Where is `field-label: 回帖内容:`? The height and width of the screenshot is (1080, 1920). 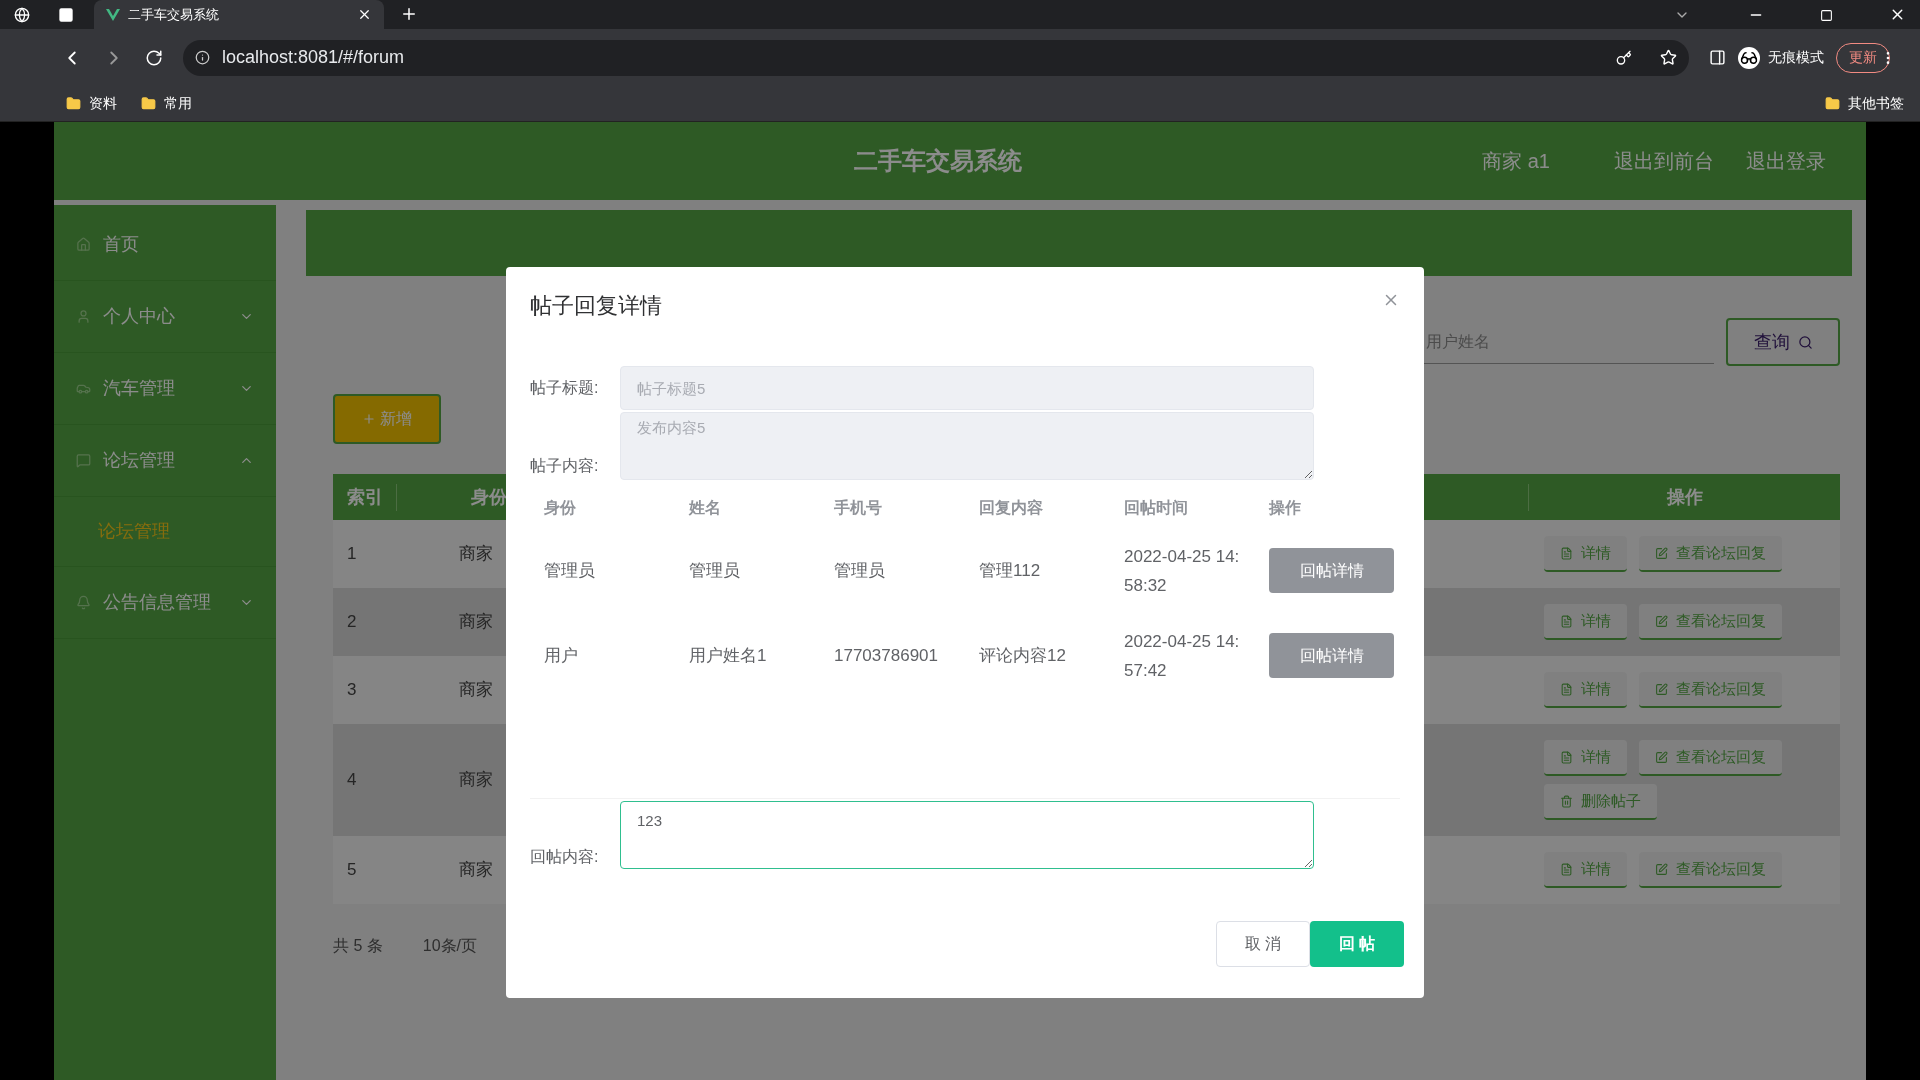 field-label: 回帖内容: is located at coordinates (565, 857).